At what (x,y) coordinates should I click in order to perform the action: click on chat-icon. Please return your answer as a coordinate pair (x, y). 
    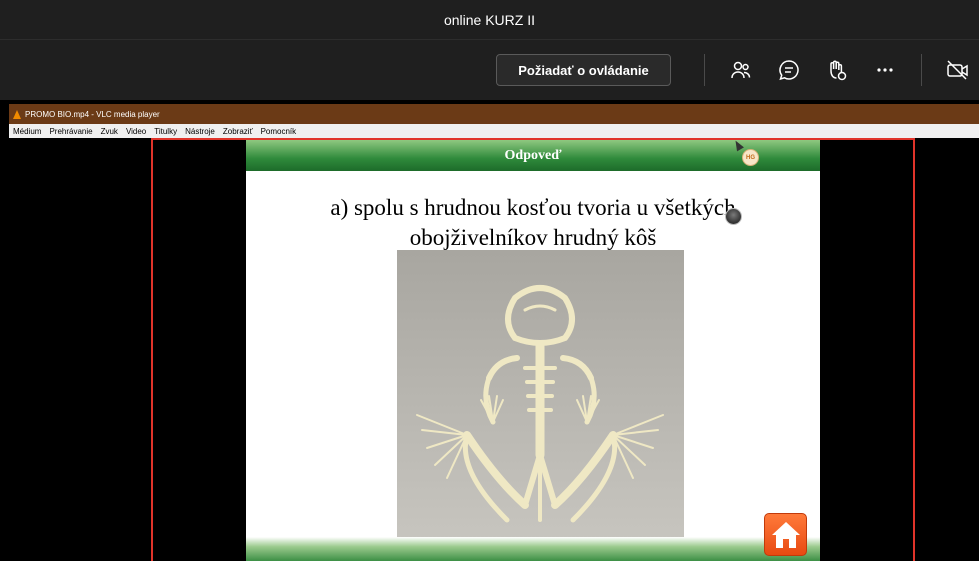
    Looking at the image, I should click on (789, 70).